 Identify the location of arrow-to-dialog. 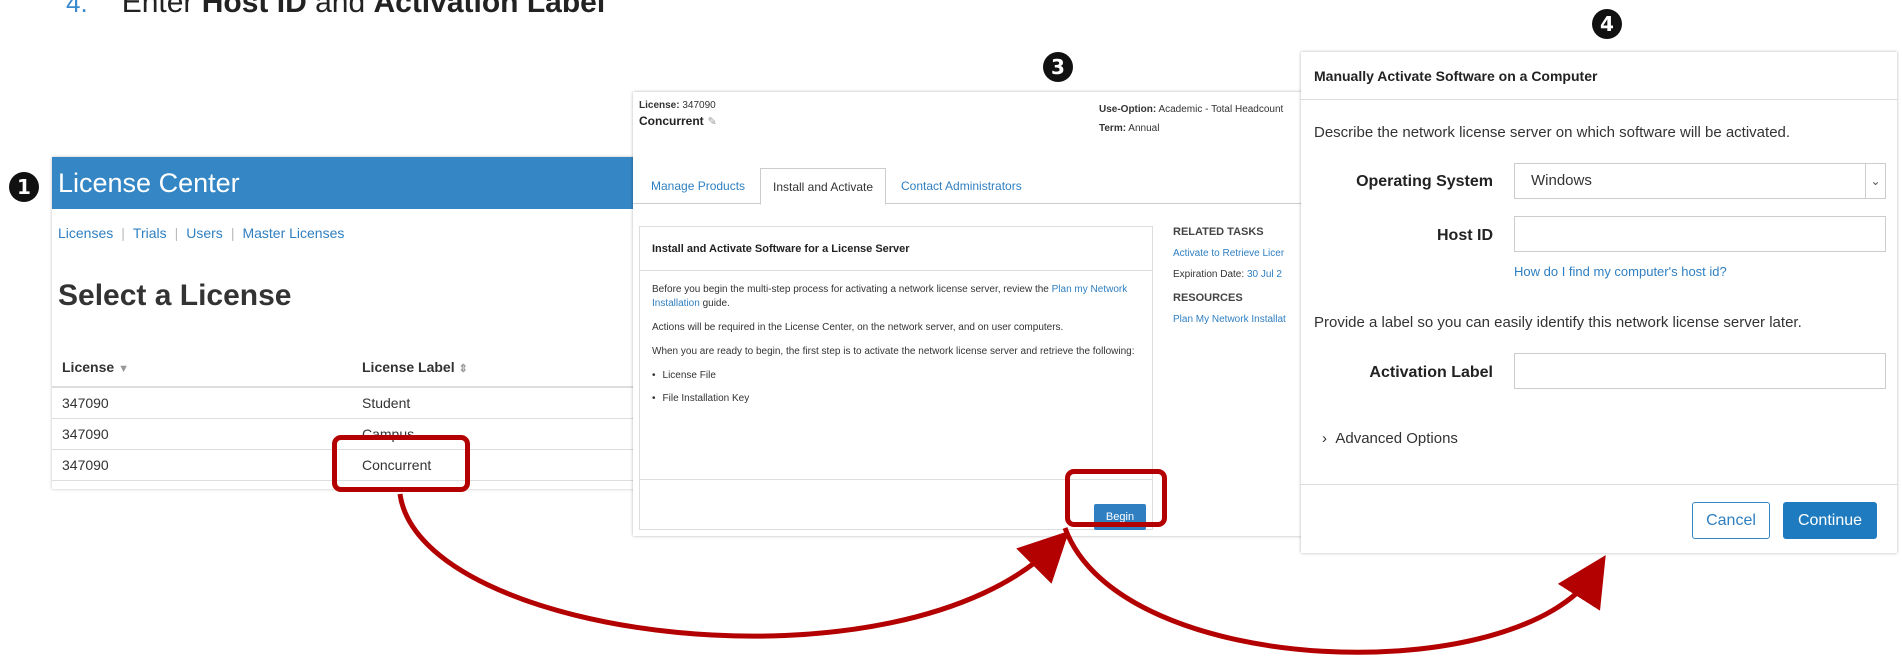
(1334, 591).